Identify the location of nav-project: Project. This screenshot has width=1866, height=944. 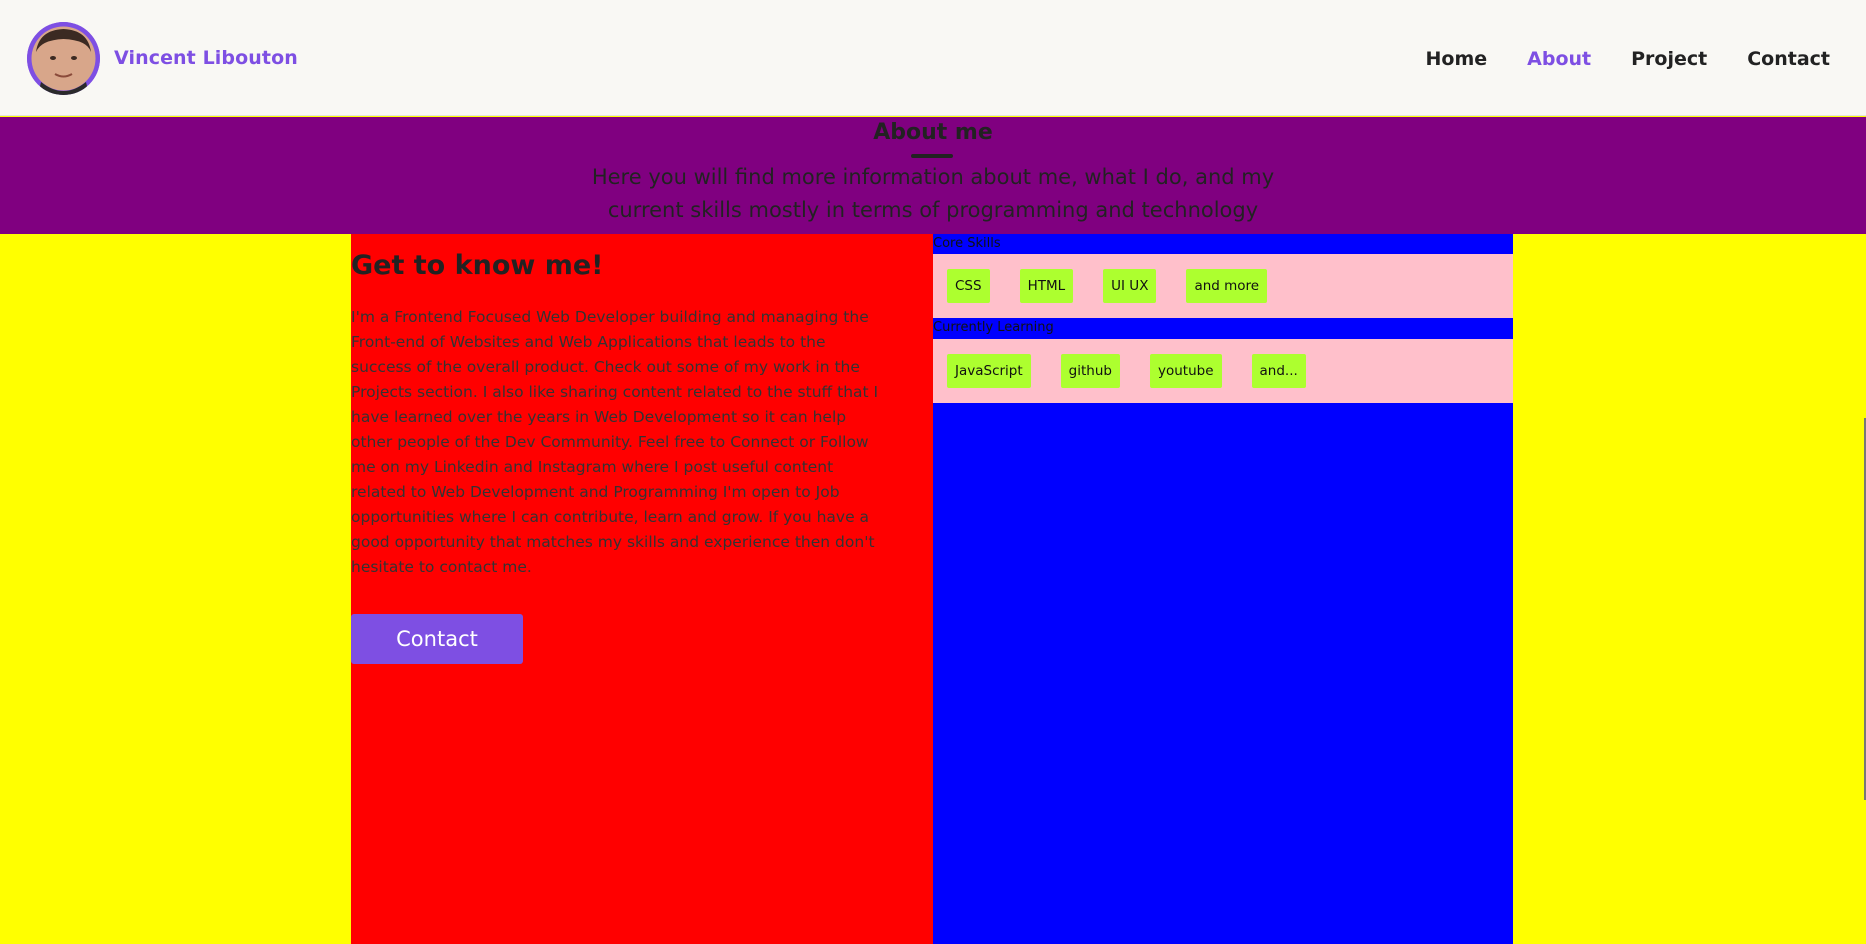
(1669, 59).